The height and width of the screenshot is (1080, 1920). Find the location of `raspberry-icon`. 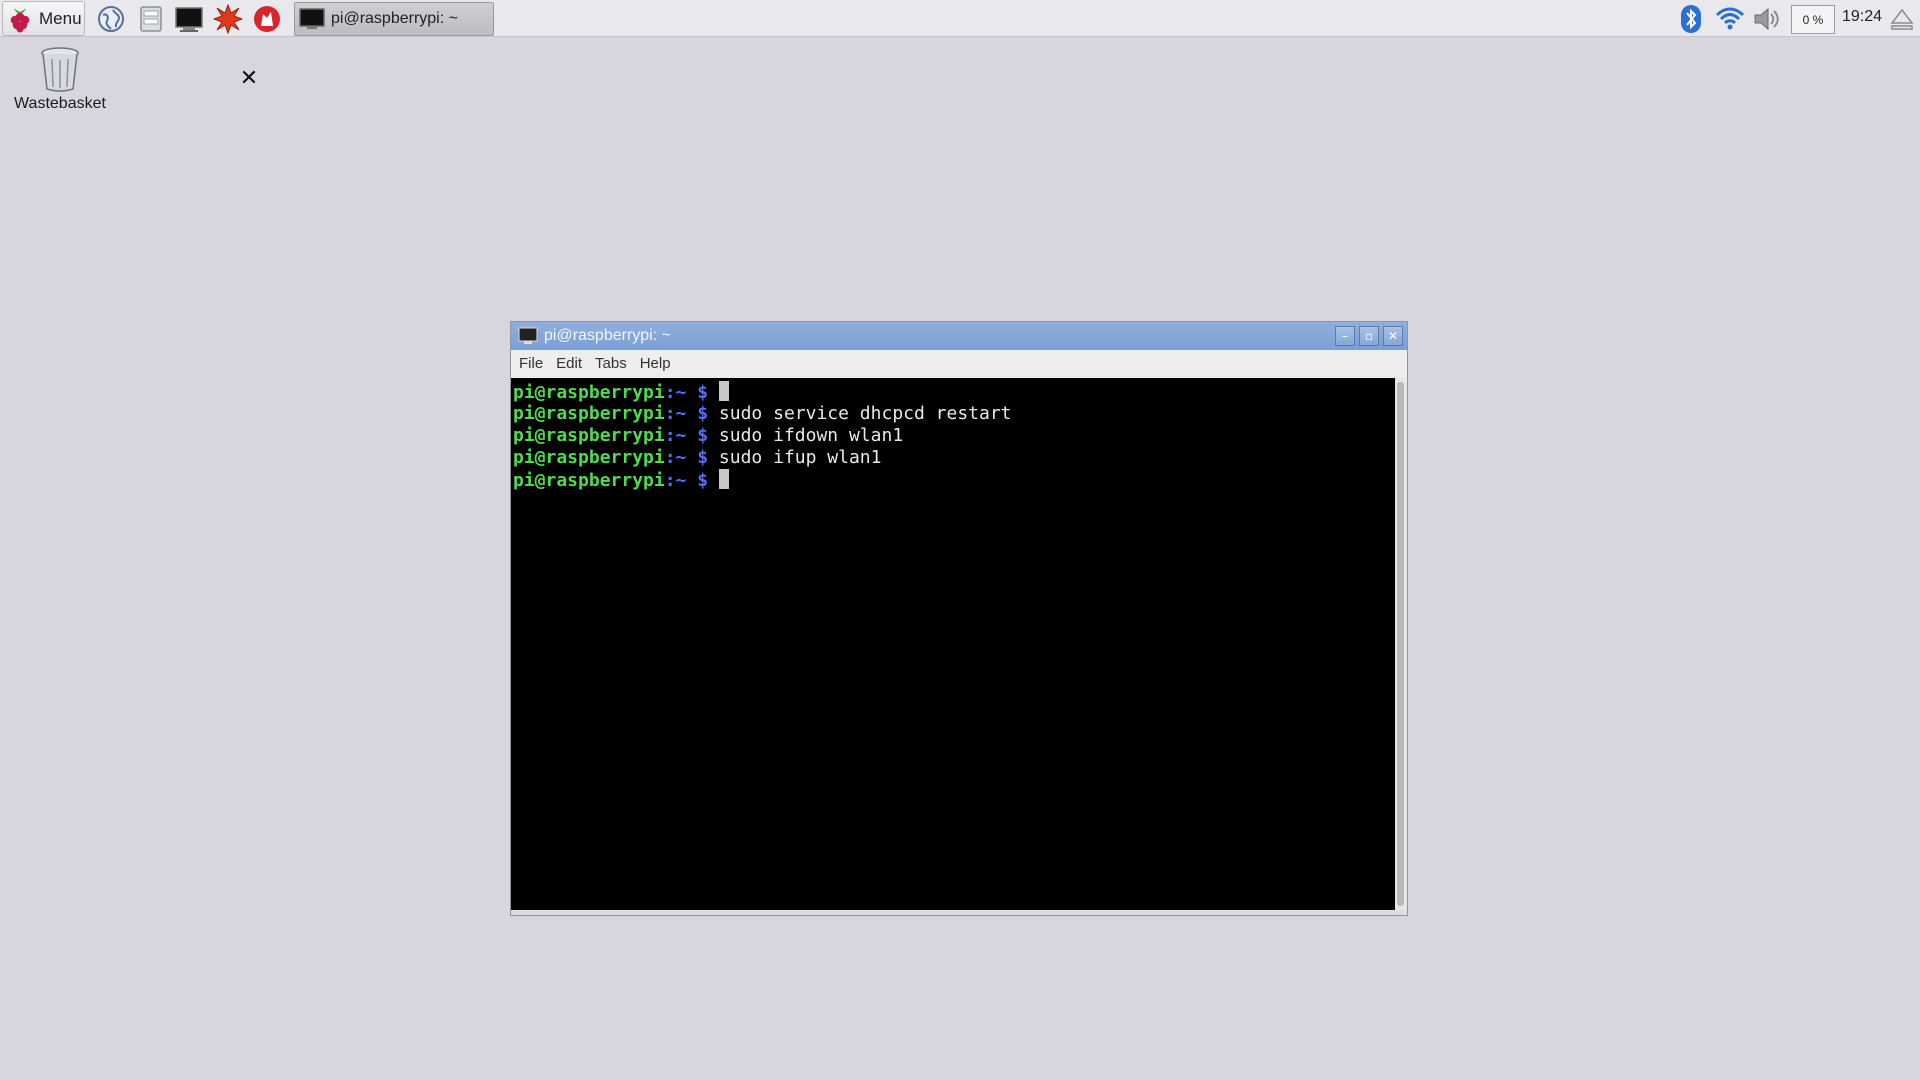

raspberry-icon is located at coordinates (20, 19).